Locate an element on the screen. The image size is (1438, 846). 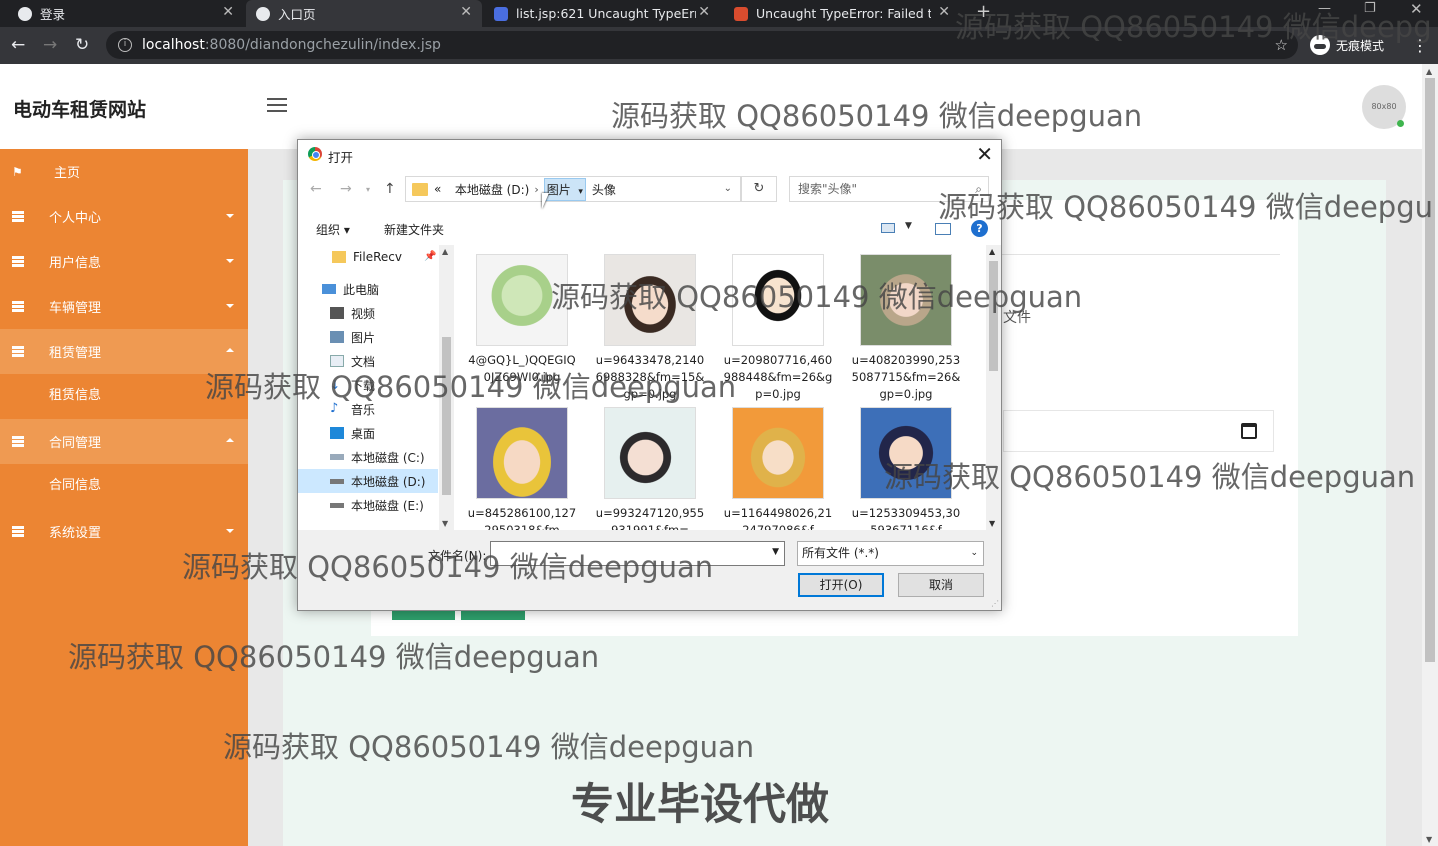
search-icon: ⌕ is located at coordinates (978, 189).